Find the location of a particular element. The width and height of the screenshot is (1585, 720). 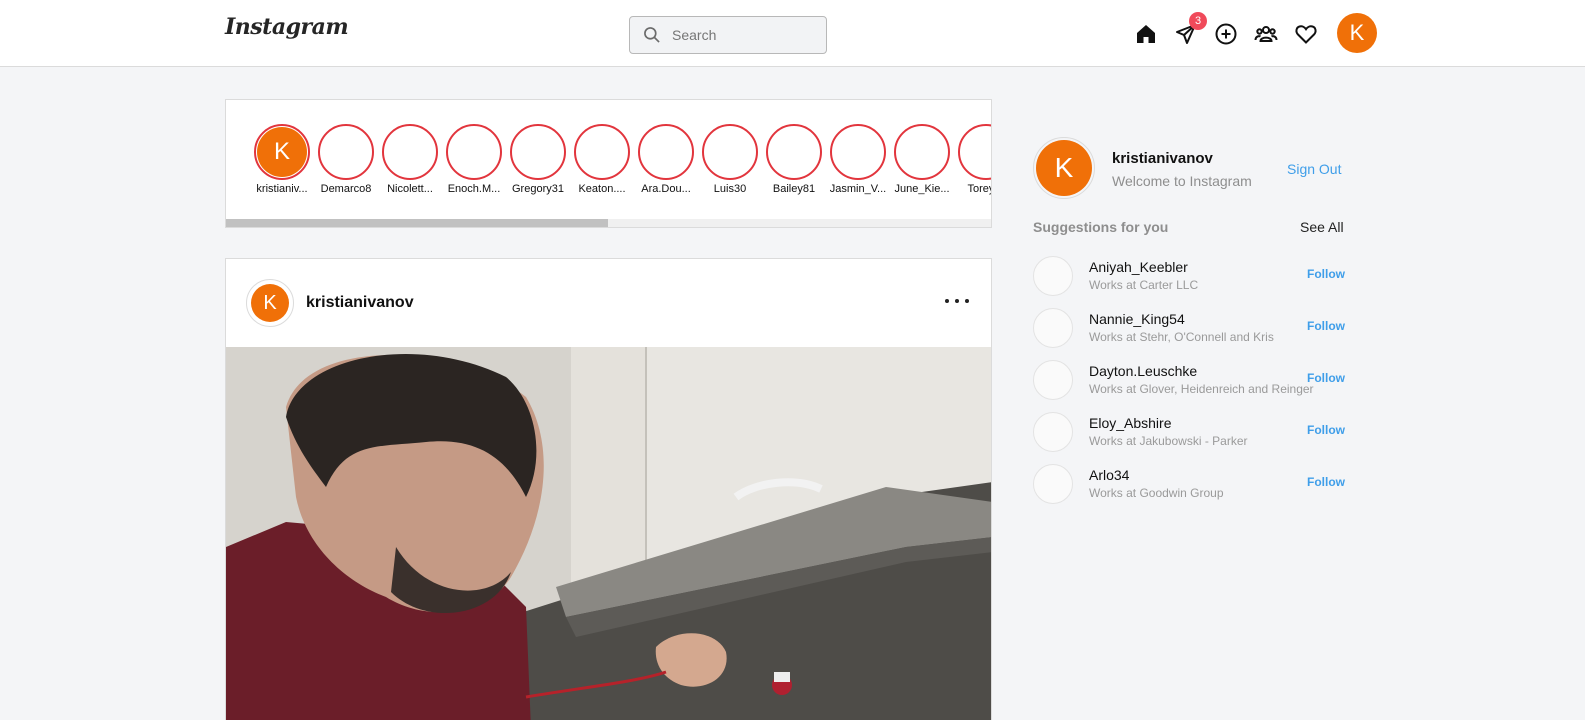

instagram-logo: Instagram is located at coordinates (287, 27).